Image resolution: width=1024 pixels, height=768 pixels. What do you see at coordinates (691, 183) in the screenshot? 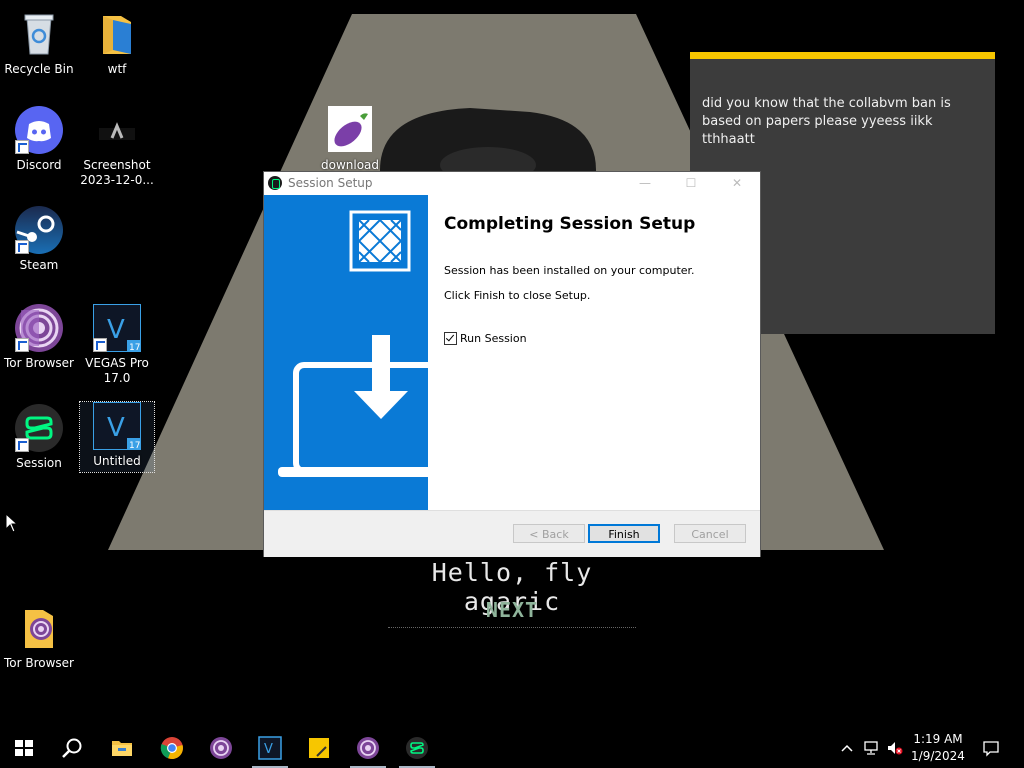
I see `maximize-button: ☐` at bounding box center [691, 183].